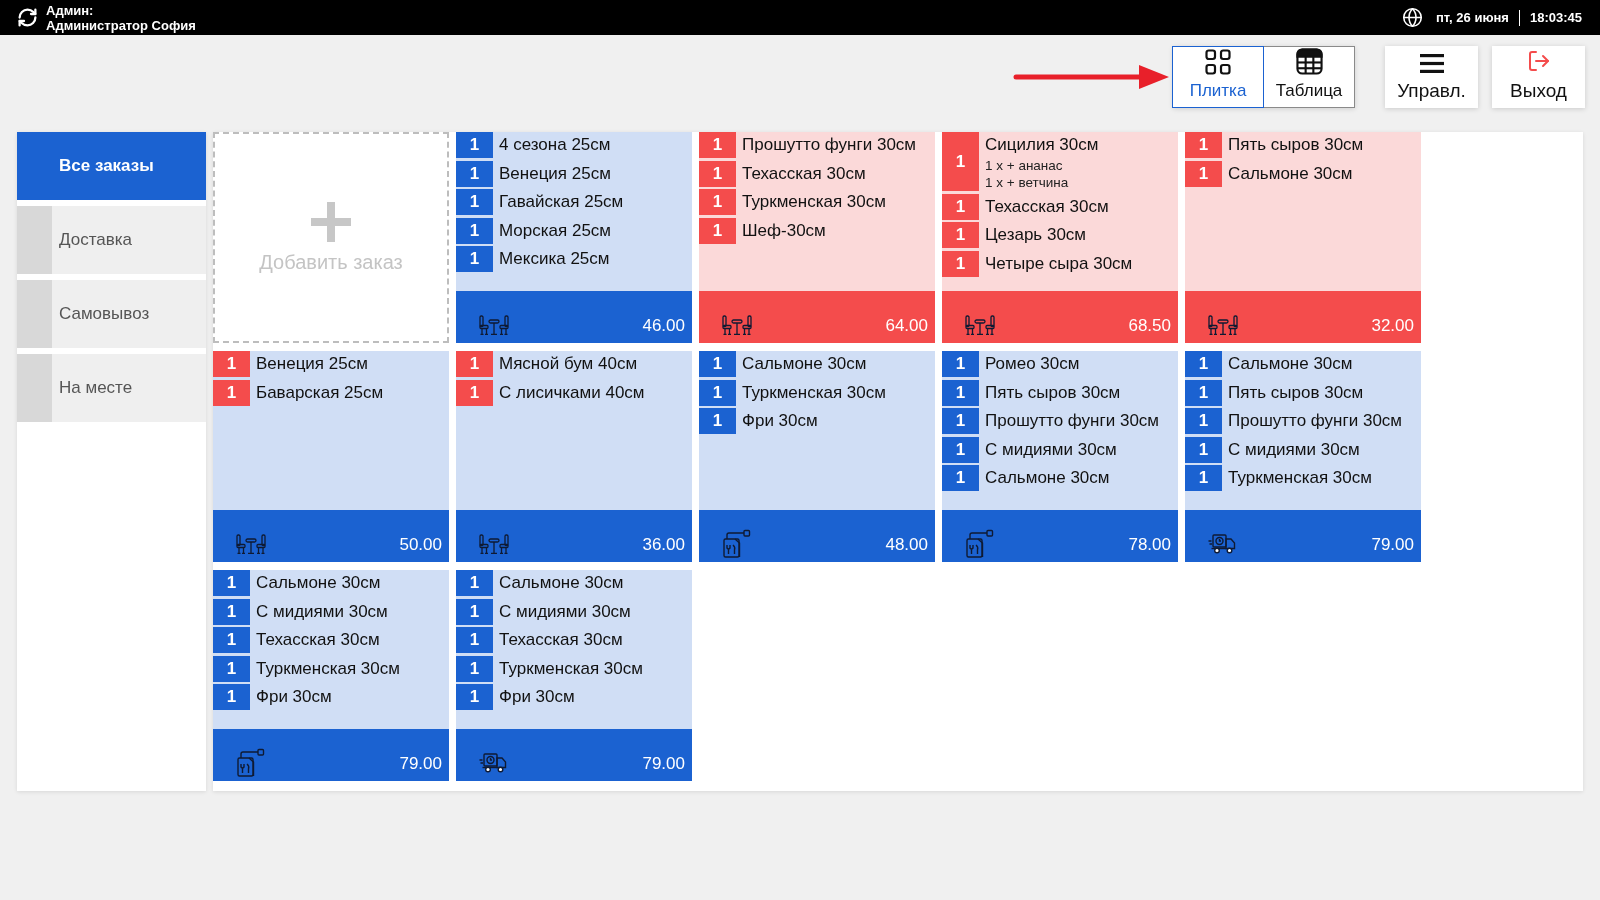 The image size is (1600, 900). I want to click on order-card: 1 Венеция 25см 1 Баварская 25см 50.00, so click(331, 456).